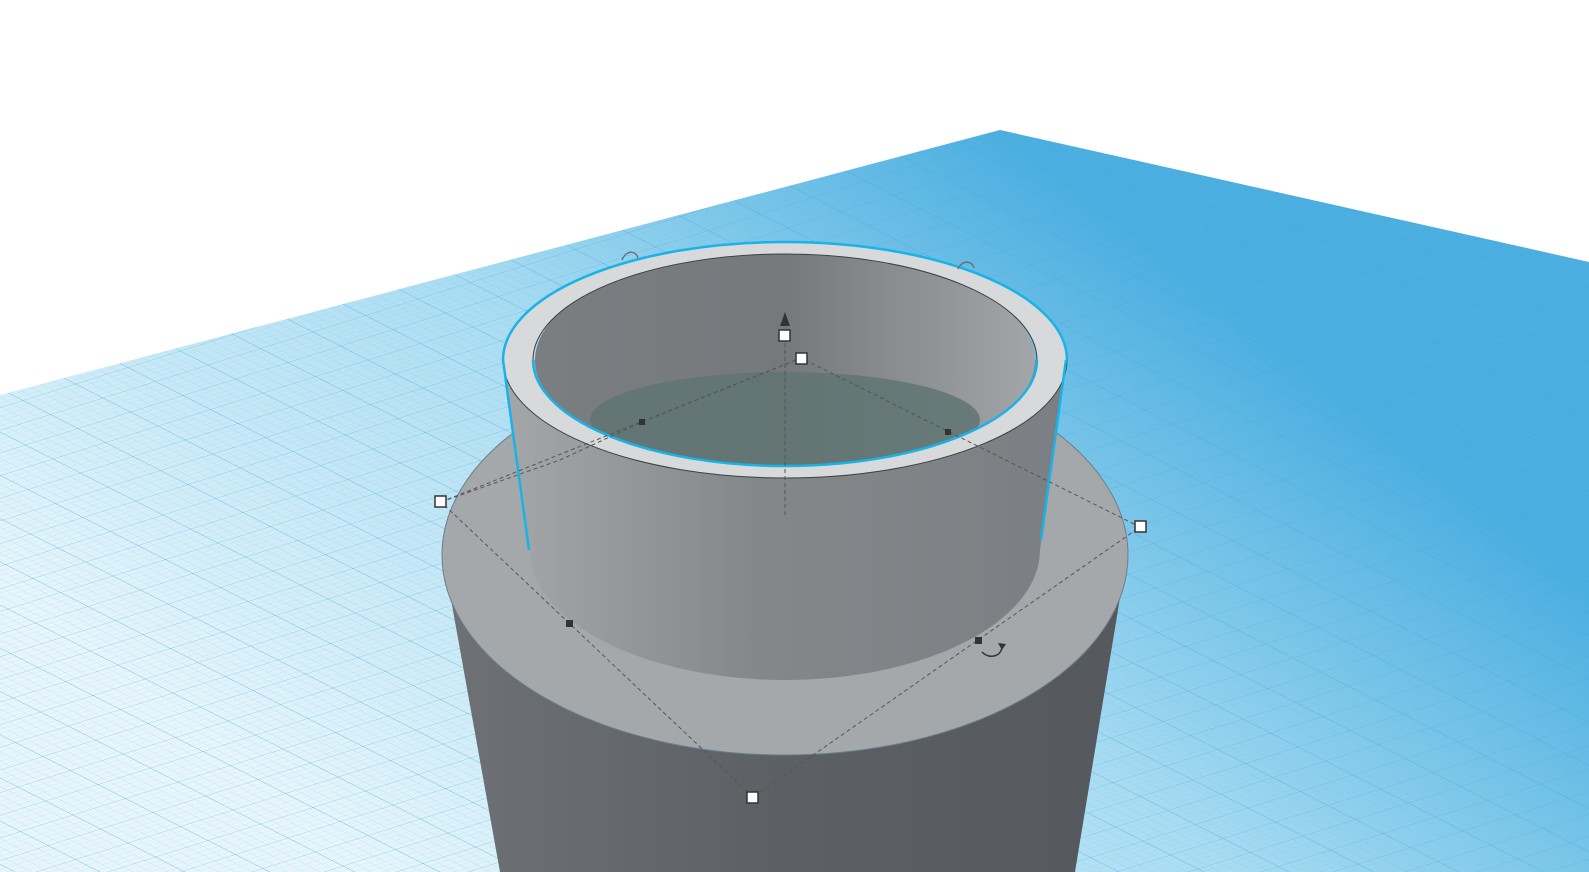 The image size is (1589, 872). Describe the element at coordinates (569, 623) in the screenshot. I see `edge-handle-left` at that location.